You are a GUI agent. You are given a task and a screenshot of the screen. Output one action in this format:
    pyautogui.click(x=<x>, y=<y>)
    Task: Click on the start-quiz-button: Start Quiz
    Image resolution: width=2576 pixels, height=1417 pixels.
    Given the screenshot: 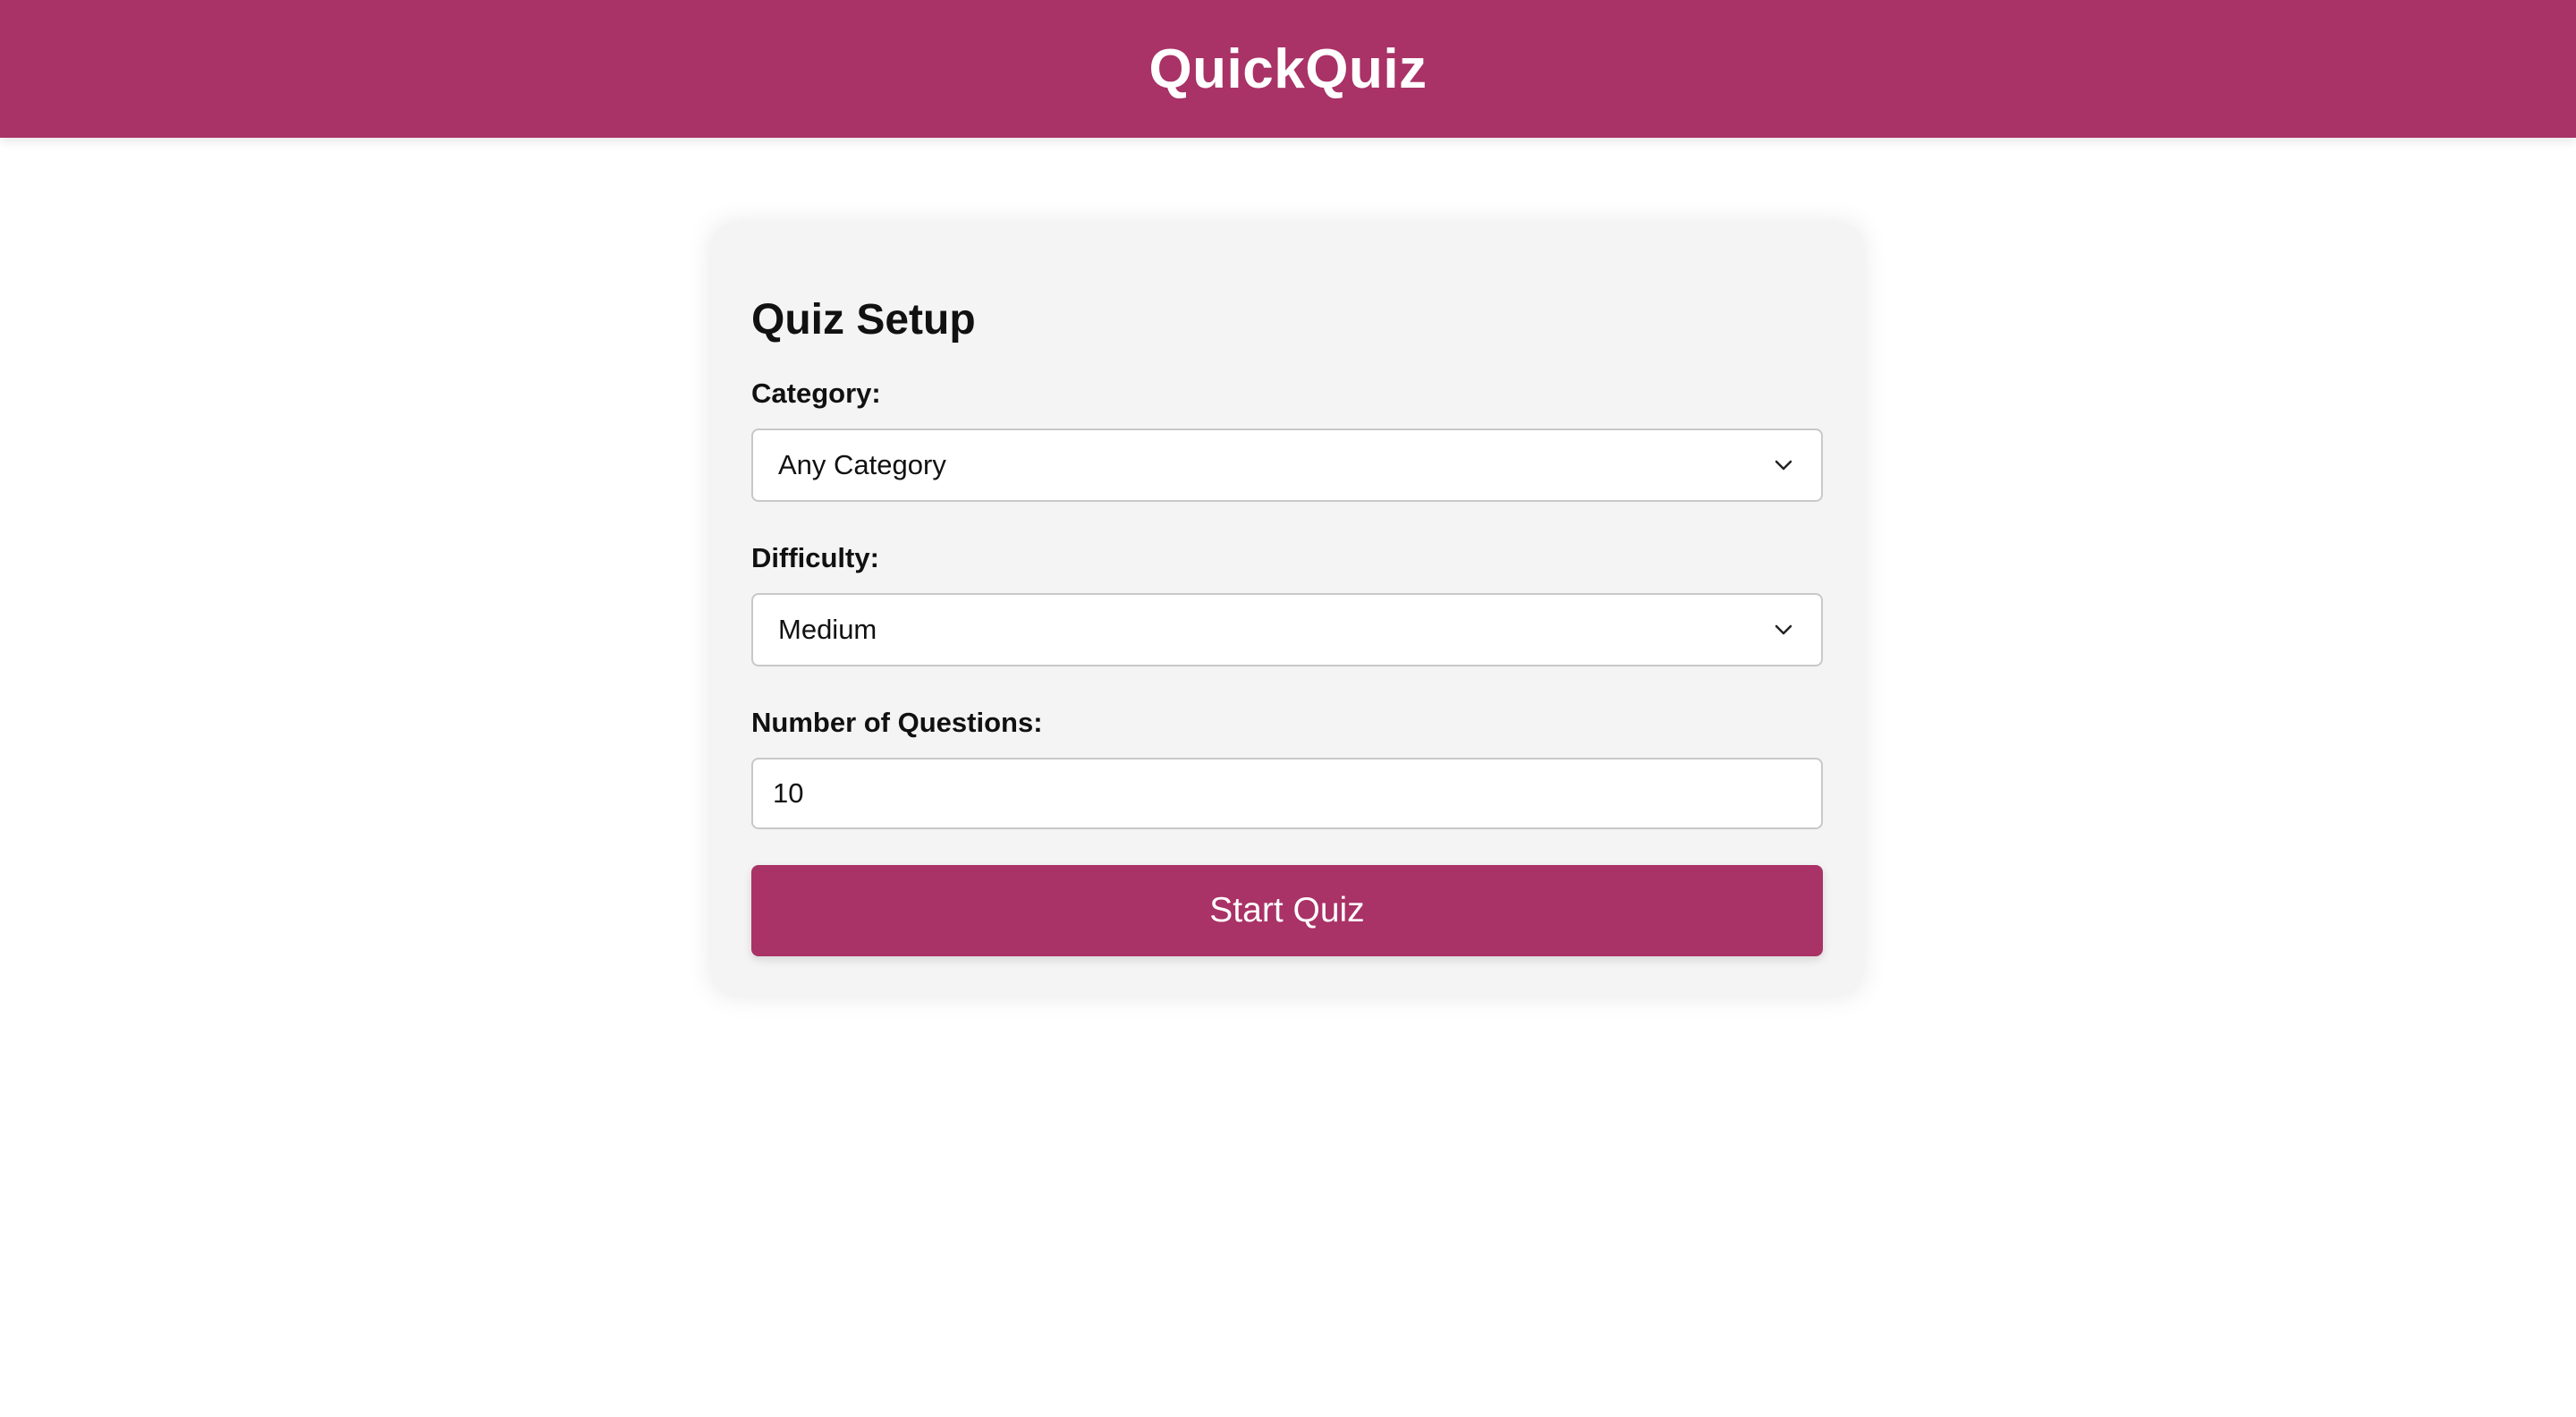 What is the action you would take?
    pyautogui.click(x=1287, y=911)
    